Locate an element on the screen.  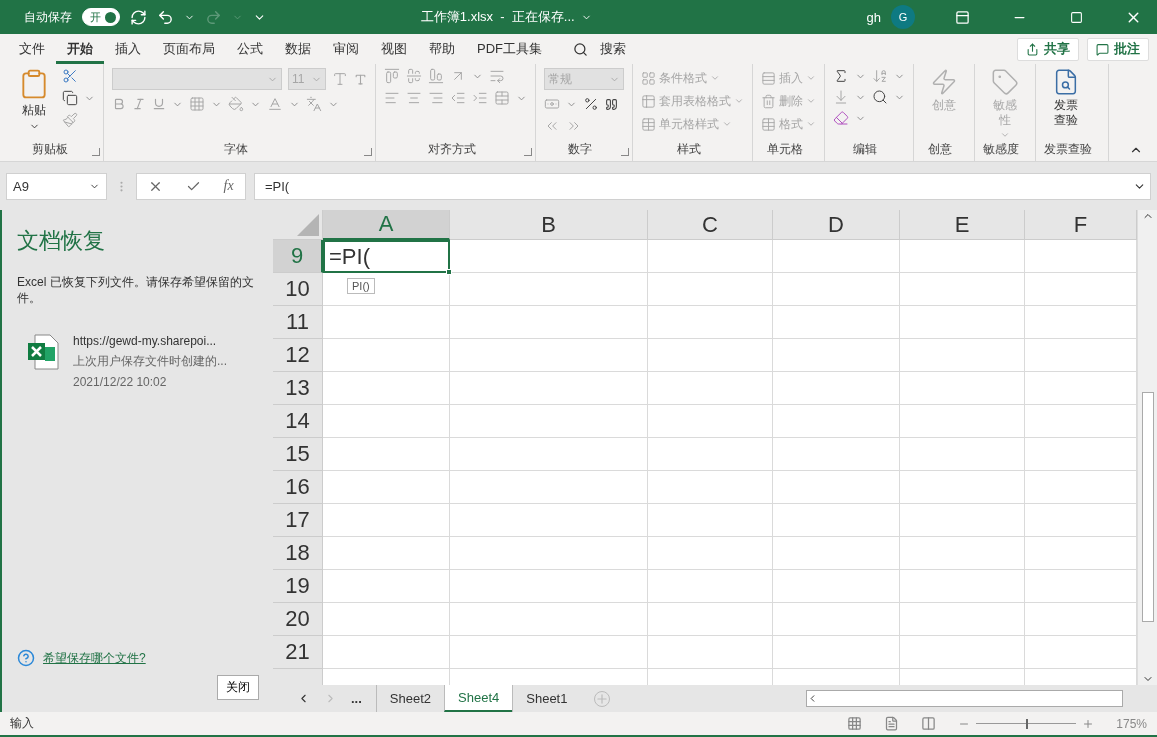
autosave-toggle: 开 is located at coordinates (101, 17).